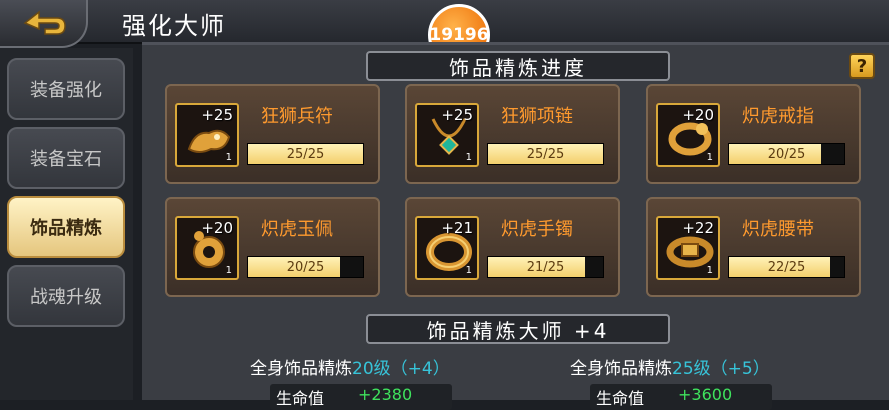 The image size is (889, 410). I want to click on item-level: +21, so click(457, 228).